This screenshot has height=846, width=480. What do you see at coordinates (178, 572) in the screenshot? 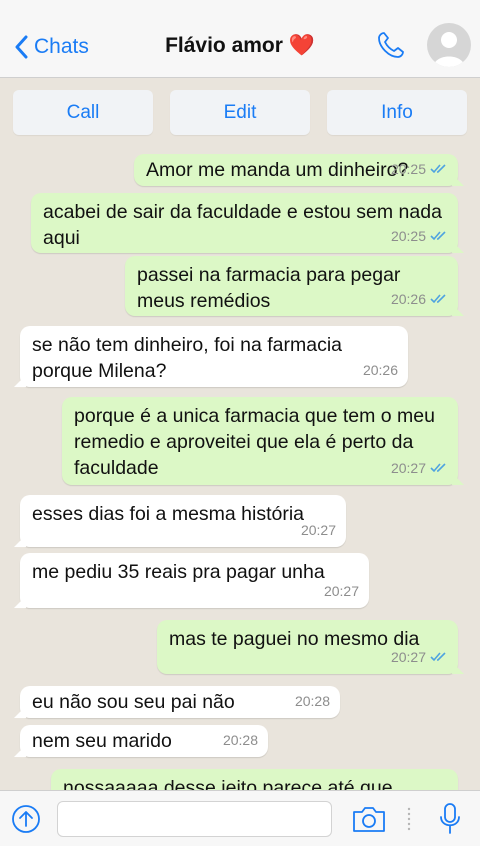
I see `message-text: me pediu 35 reais pra pagar unha` at bounding box center [178, 572].